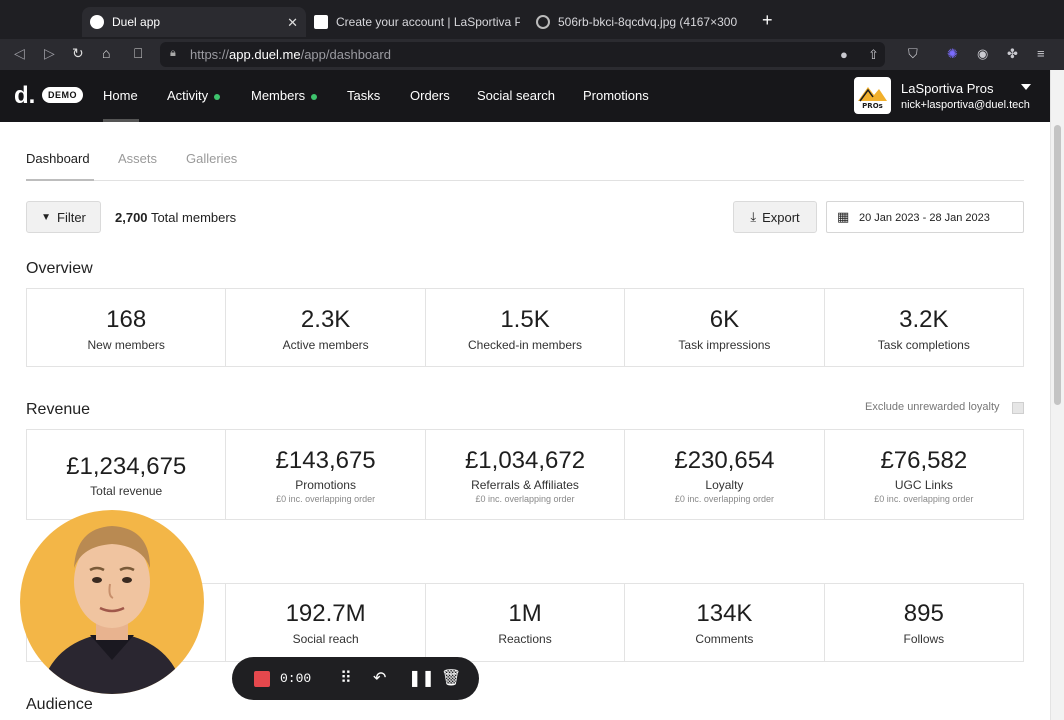 Image resolution: width=1064 pixels, height=720 pixels. I want to click on tab-dashboard: Dashboard, so click(58, 158).